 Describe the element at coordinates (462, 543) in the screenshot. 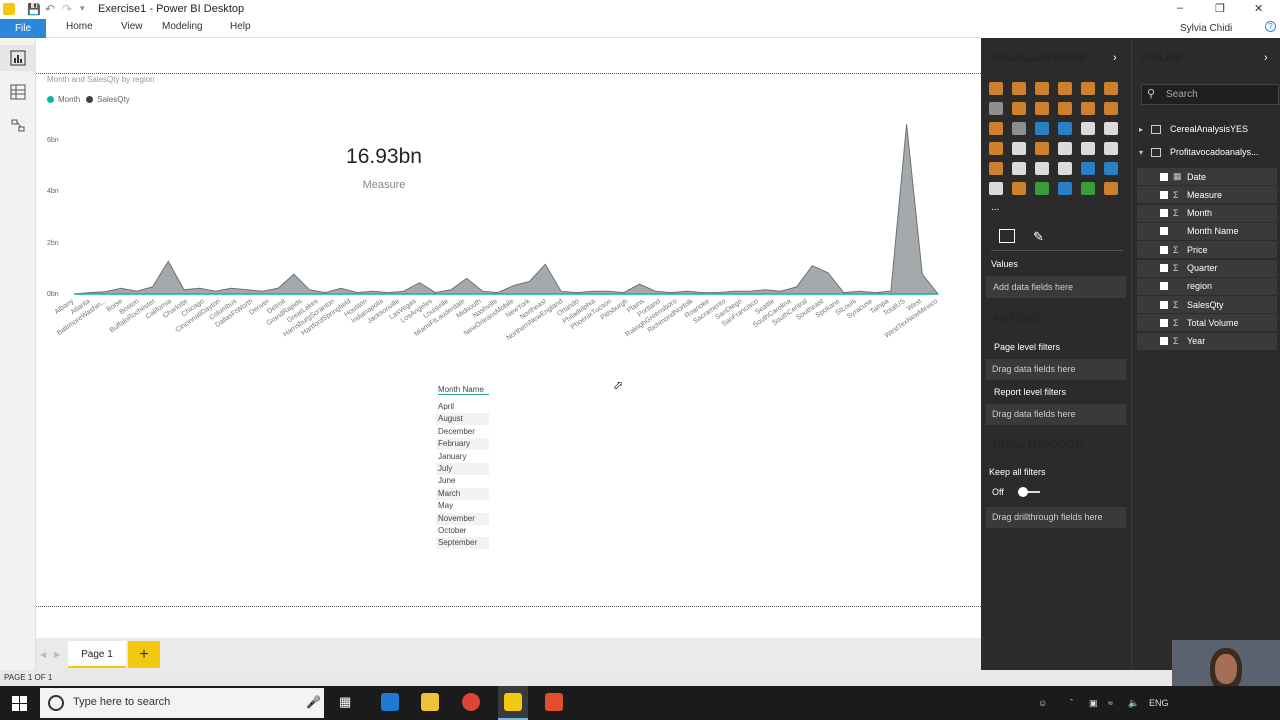

I see `table-row: September` at that location.